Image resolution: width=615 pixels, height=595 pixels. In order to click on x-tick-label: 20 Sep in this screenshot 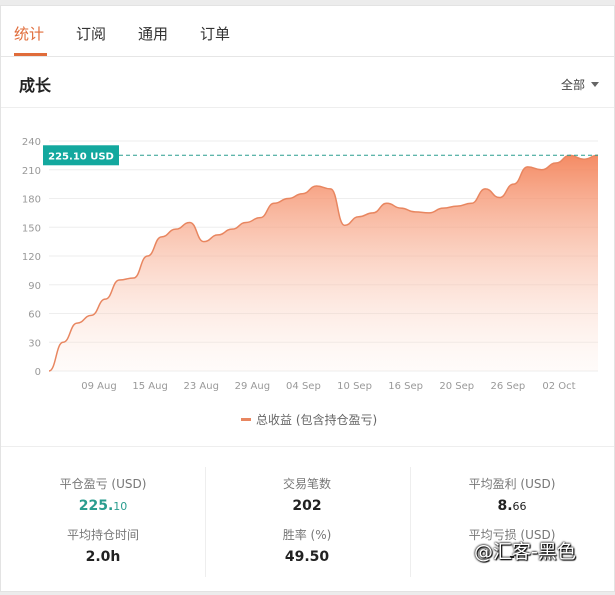, I will do `click(456, 386)`.